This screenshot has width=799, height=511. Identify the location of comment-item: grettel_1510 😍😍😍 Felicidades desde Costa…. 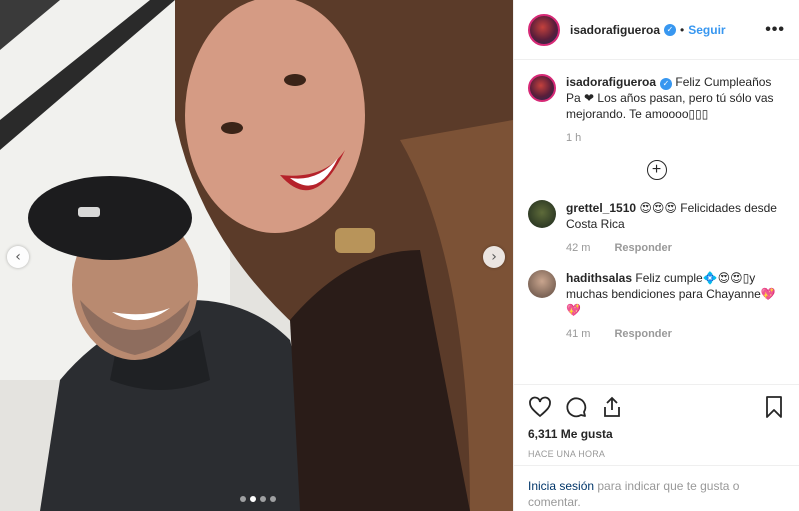
(656, 228).